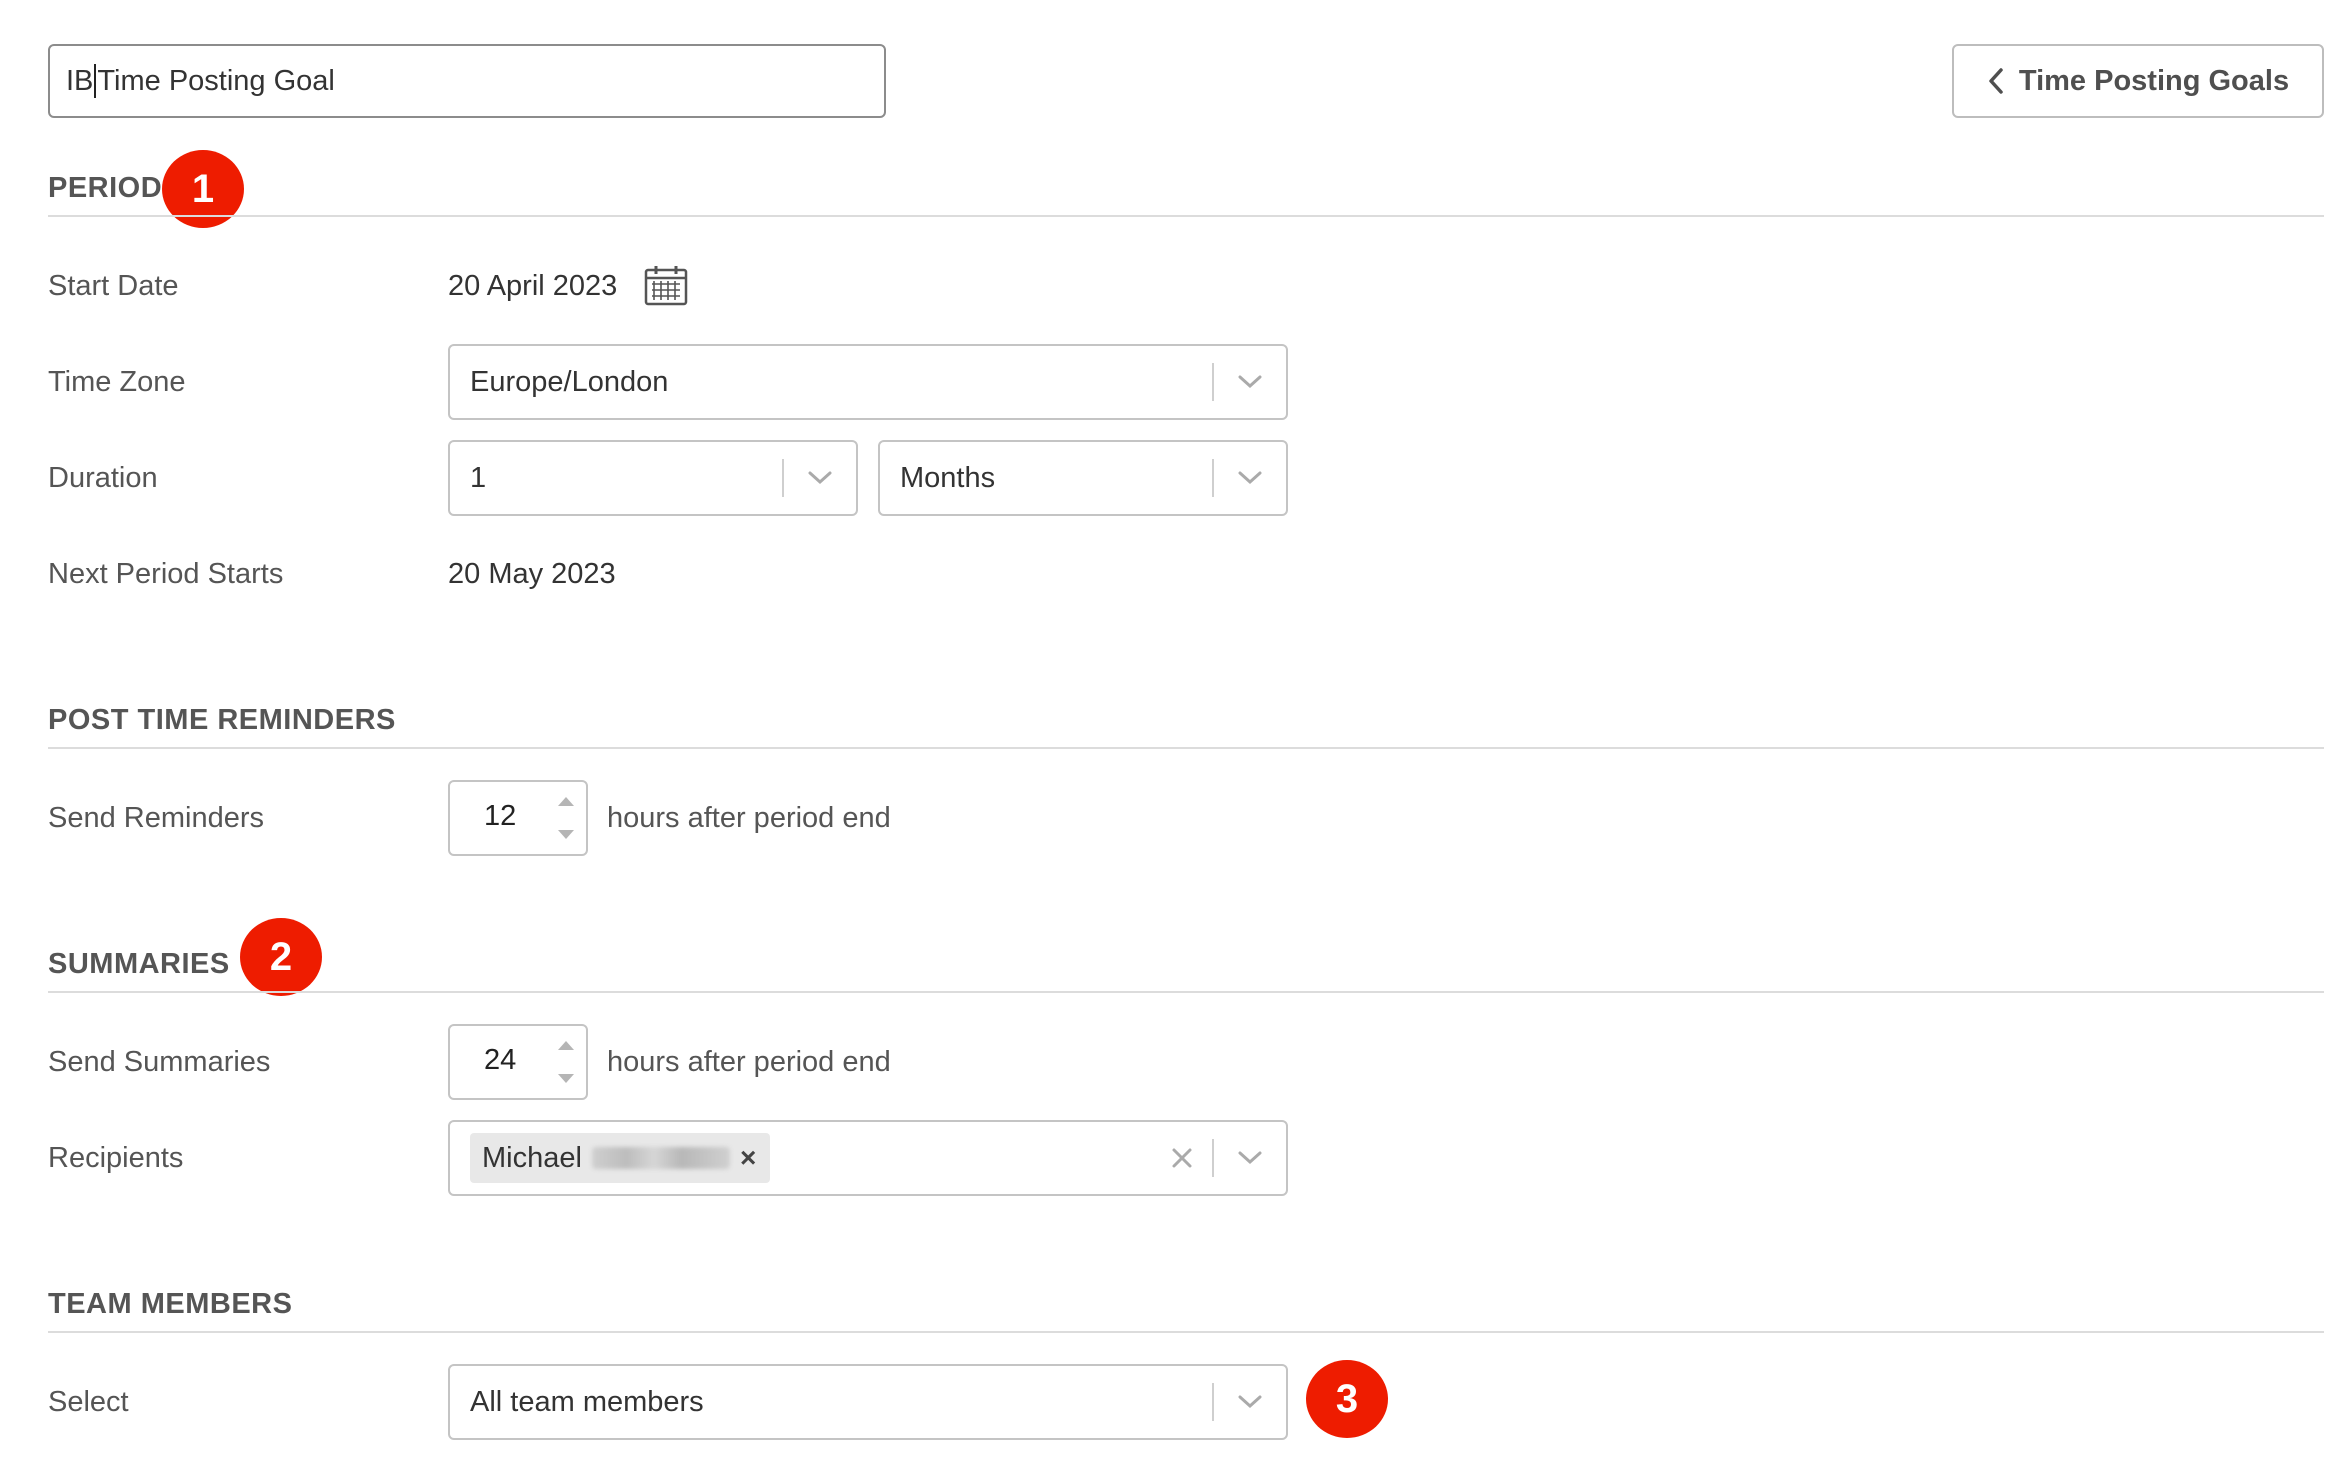  What do you see at coordinates (868, 382) in the screenshot?
I see `time-zone-select: Europe/London` at bounding box center [868, 382].